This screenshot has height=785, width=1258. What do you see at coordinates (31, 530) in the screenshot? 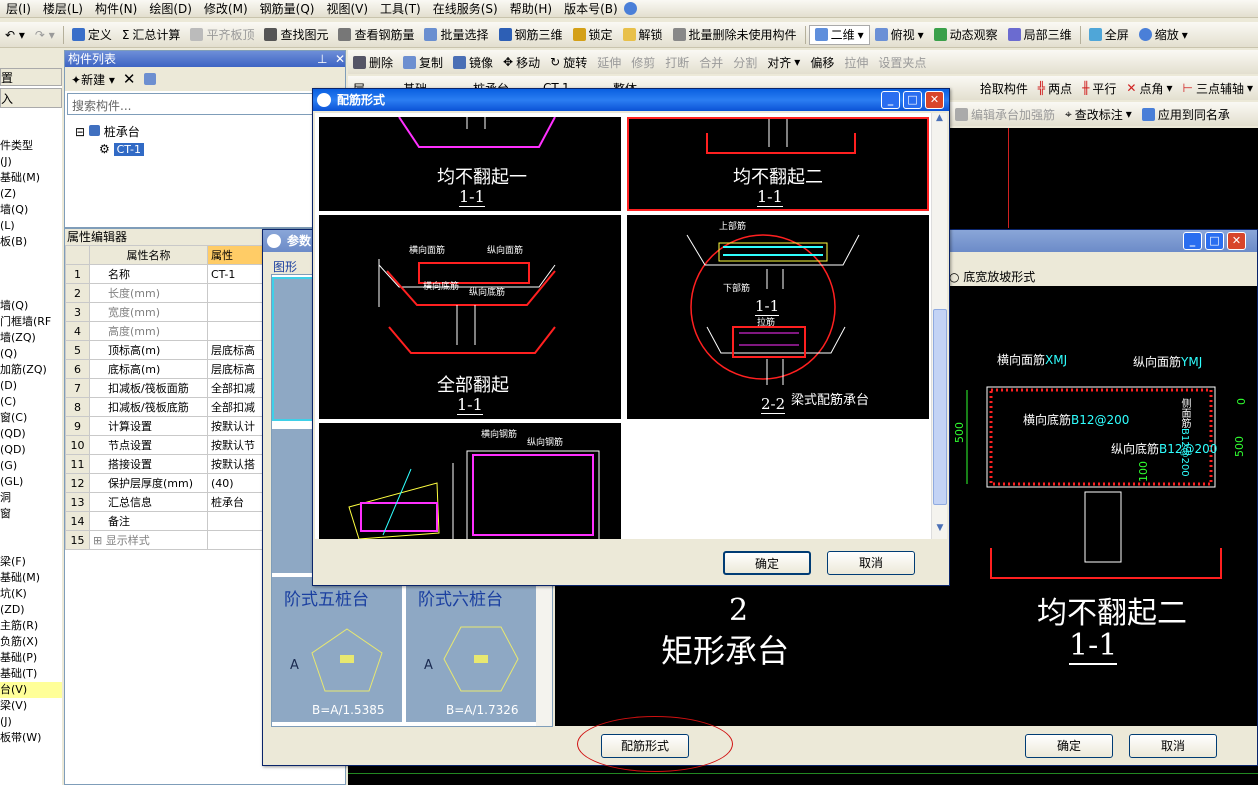
I see `nav-item: 窗` at bounding box center [31, 530].